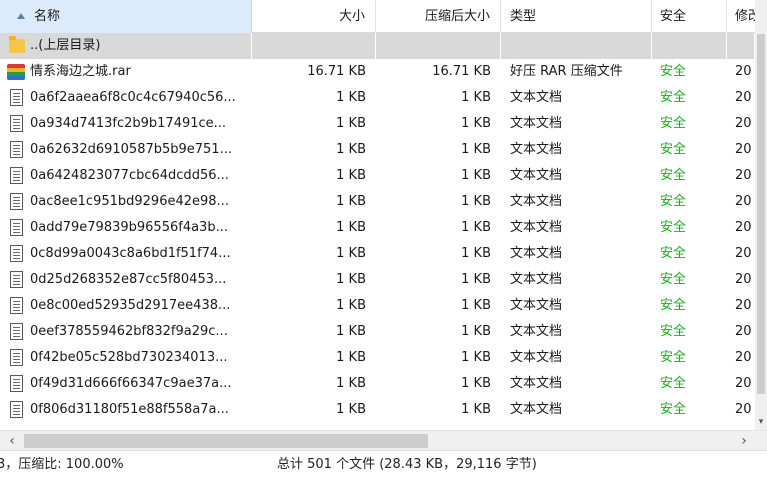  I want to click on parent-directory-label: ..(上层目录), so click(65, 45).